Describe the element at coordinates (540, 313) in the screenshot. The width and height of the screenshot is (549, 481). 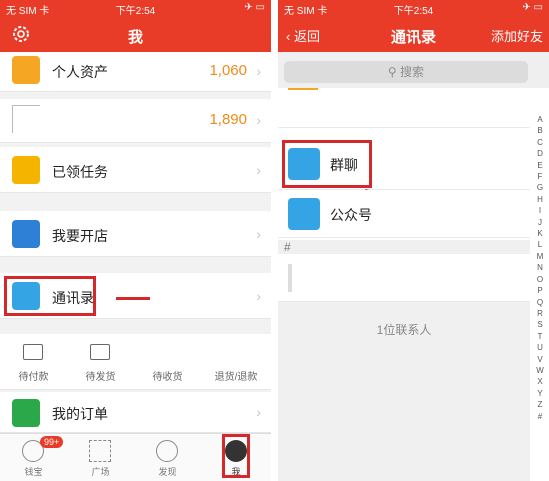
I see `alphabet-letter: R` at that location.